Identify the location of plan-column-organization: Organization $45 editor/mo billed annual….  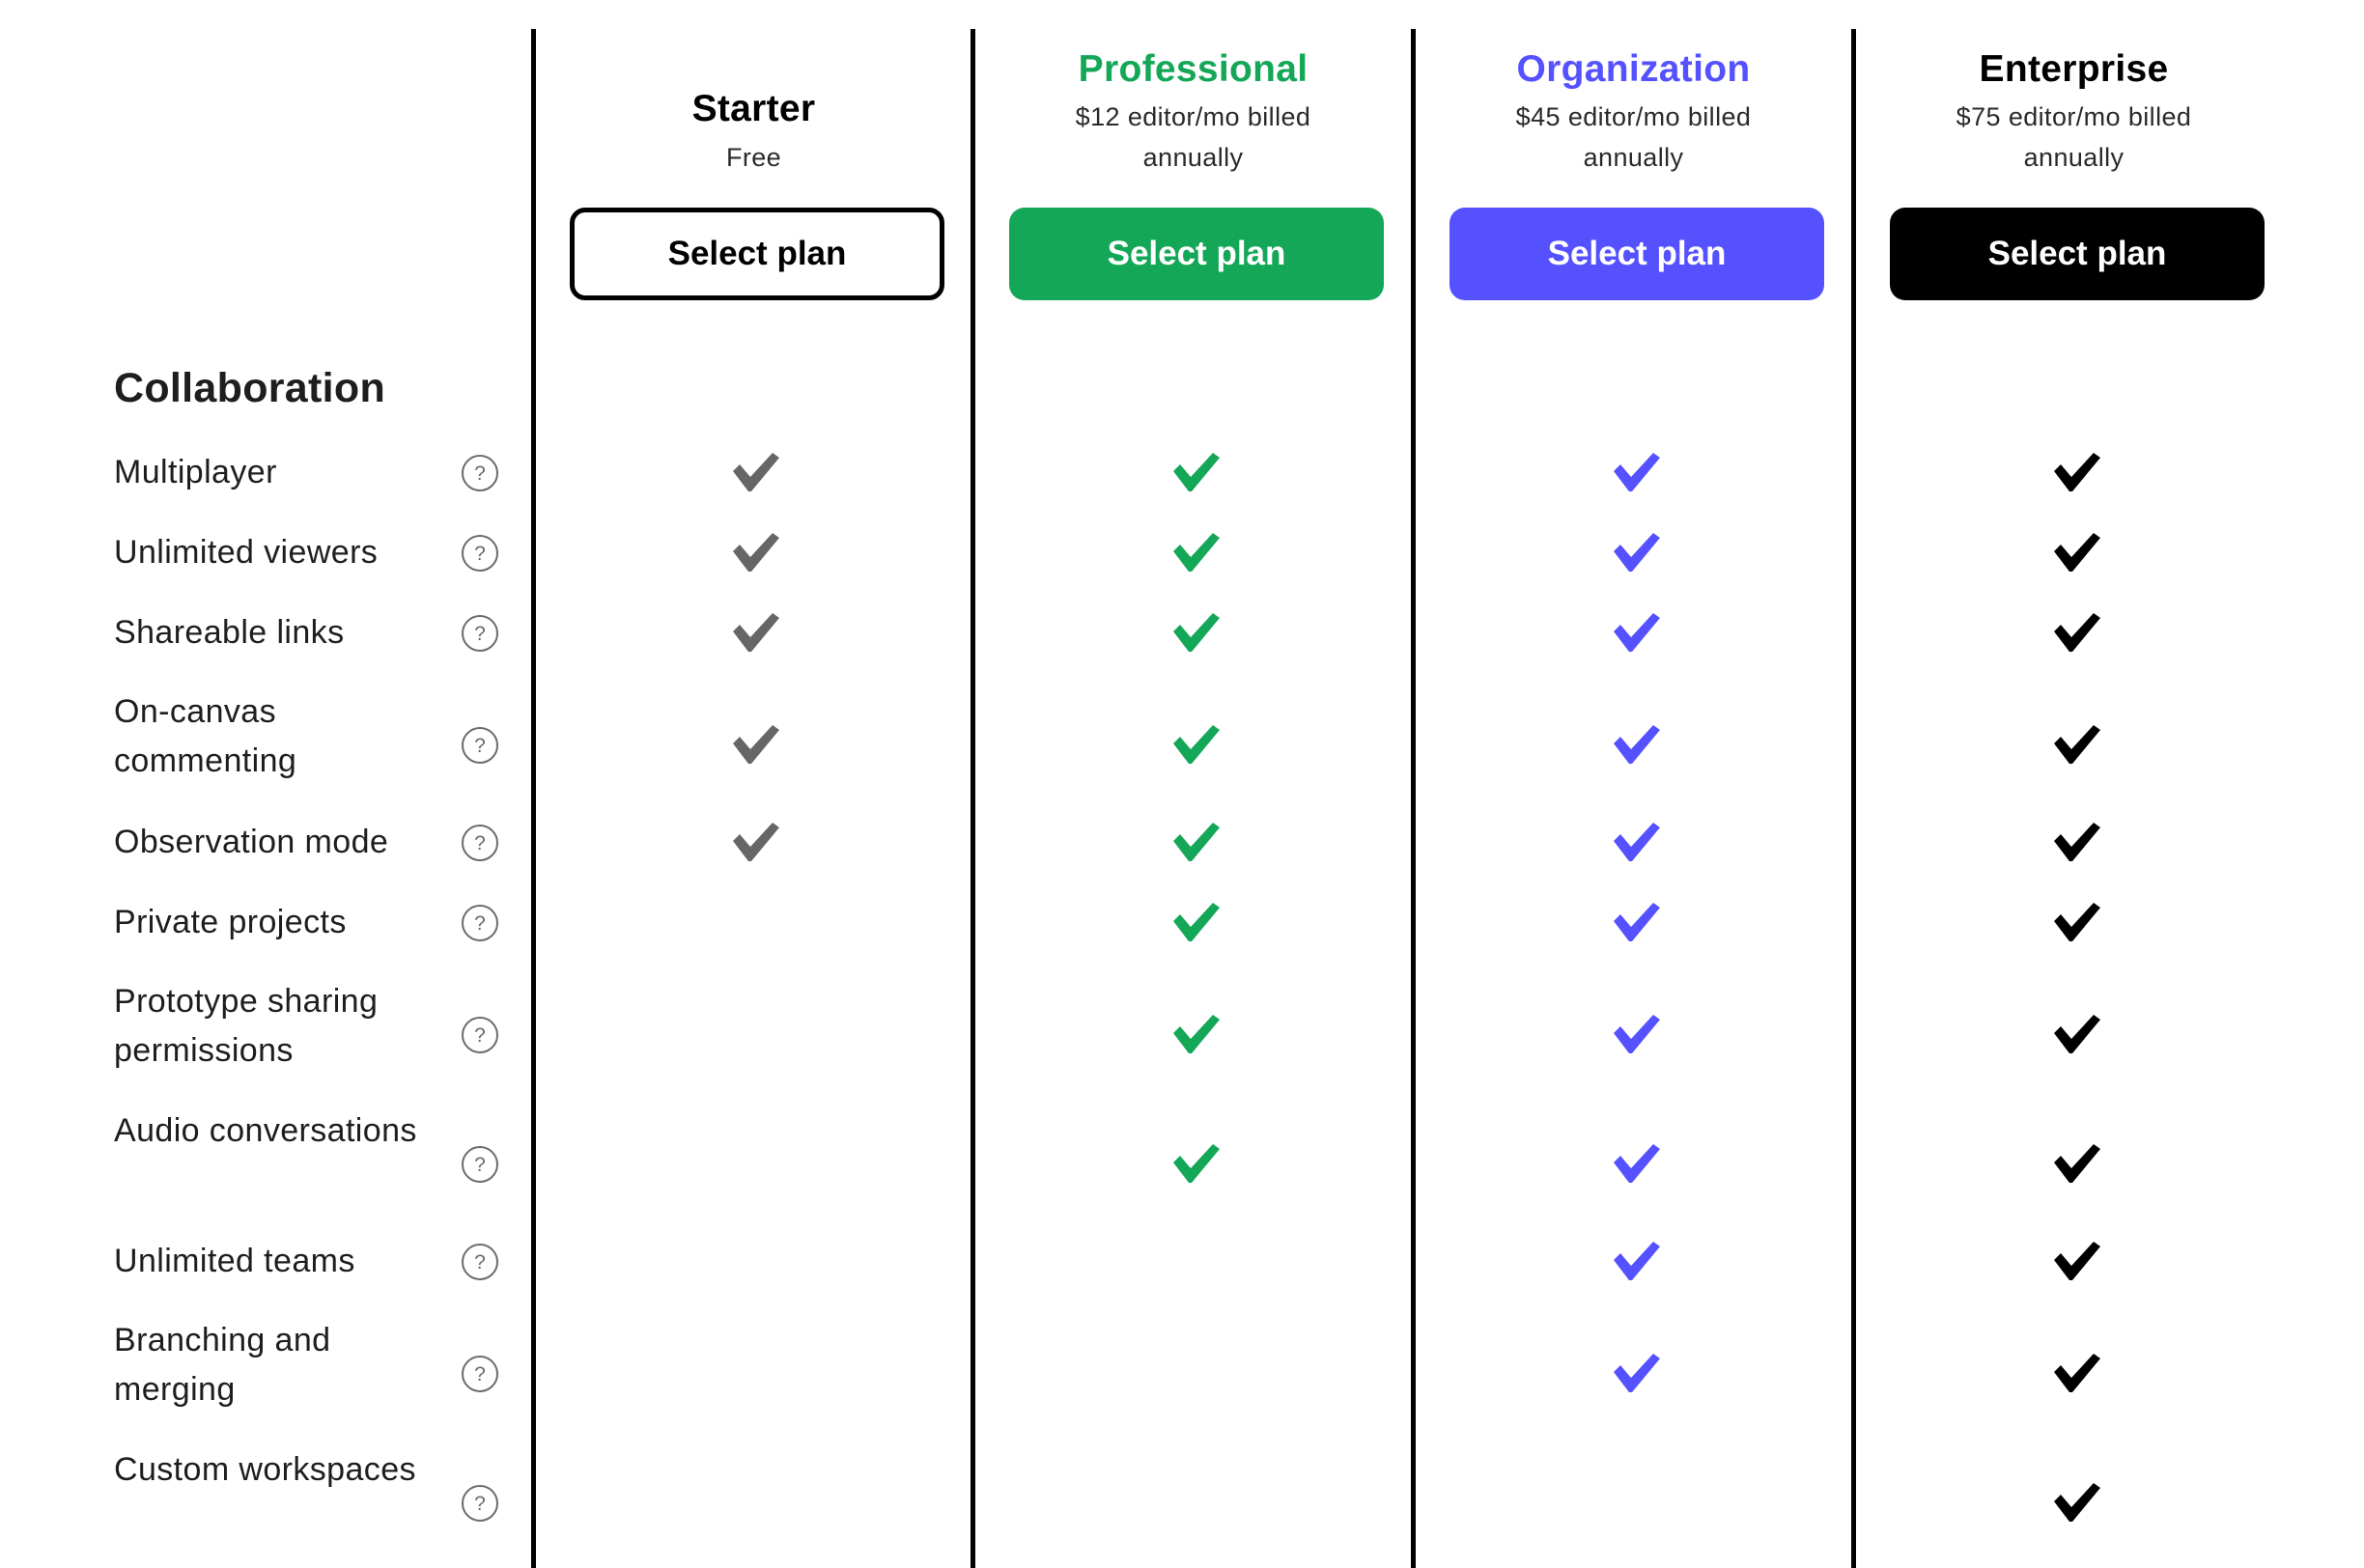
(1633, 160).